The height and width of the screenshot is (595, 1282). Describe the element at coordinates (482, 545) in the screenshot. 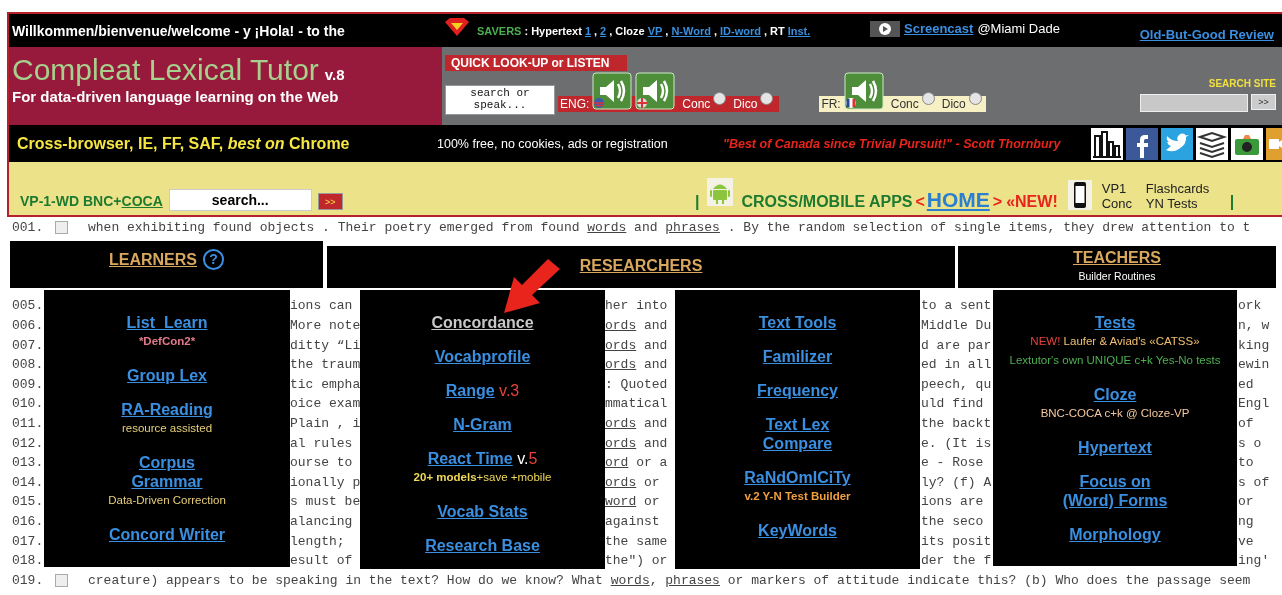

I see `tool-link: Research Base` at that location.